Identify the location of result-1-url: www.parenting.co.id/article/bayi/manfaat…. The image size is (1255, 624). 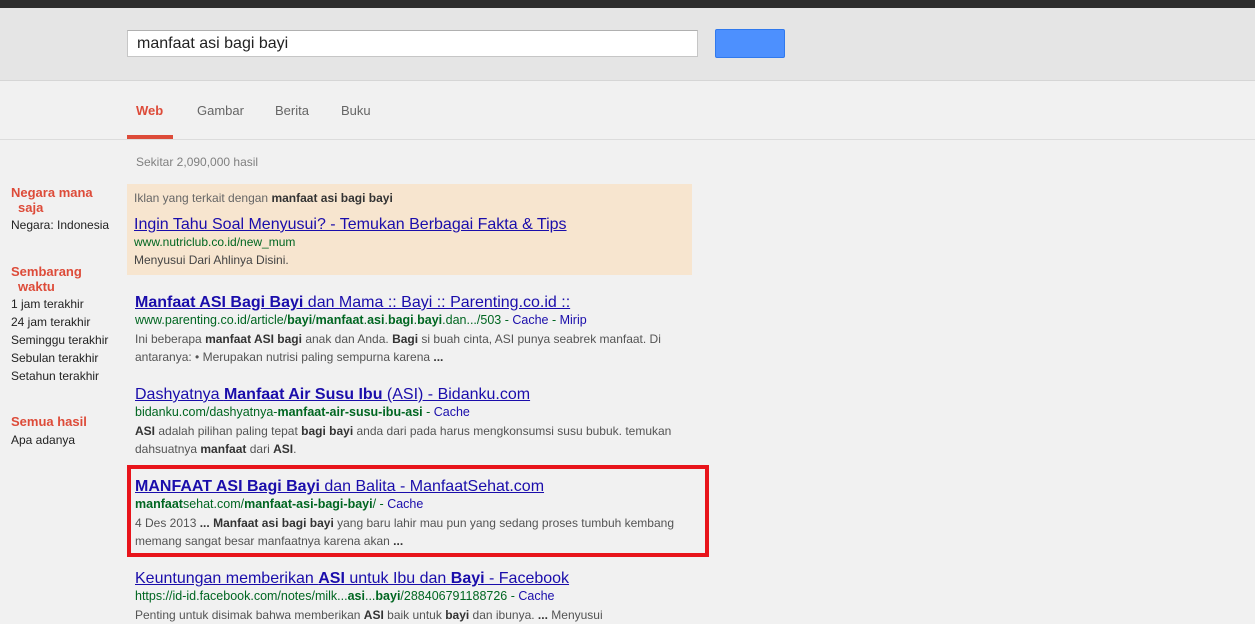
(361, 320).